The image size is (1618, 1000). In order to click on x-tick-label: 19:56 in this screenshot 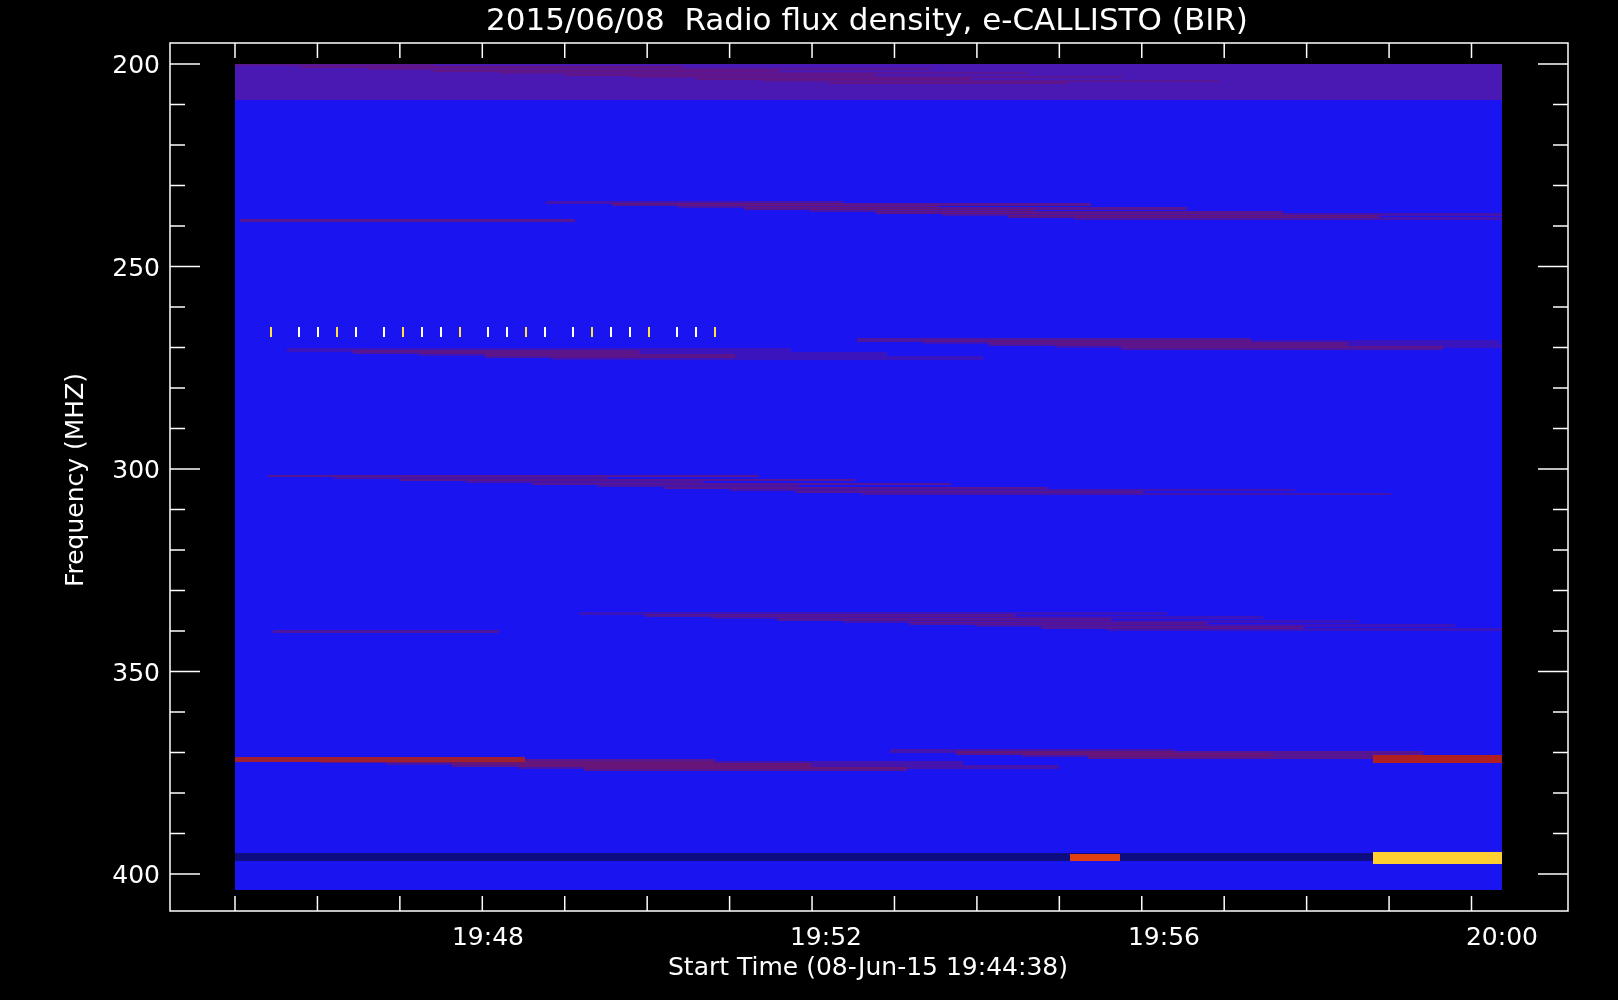, I will do `click(1164, 936)`.